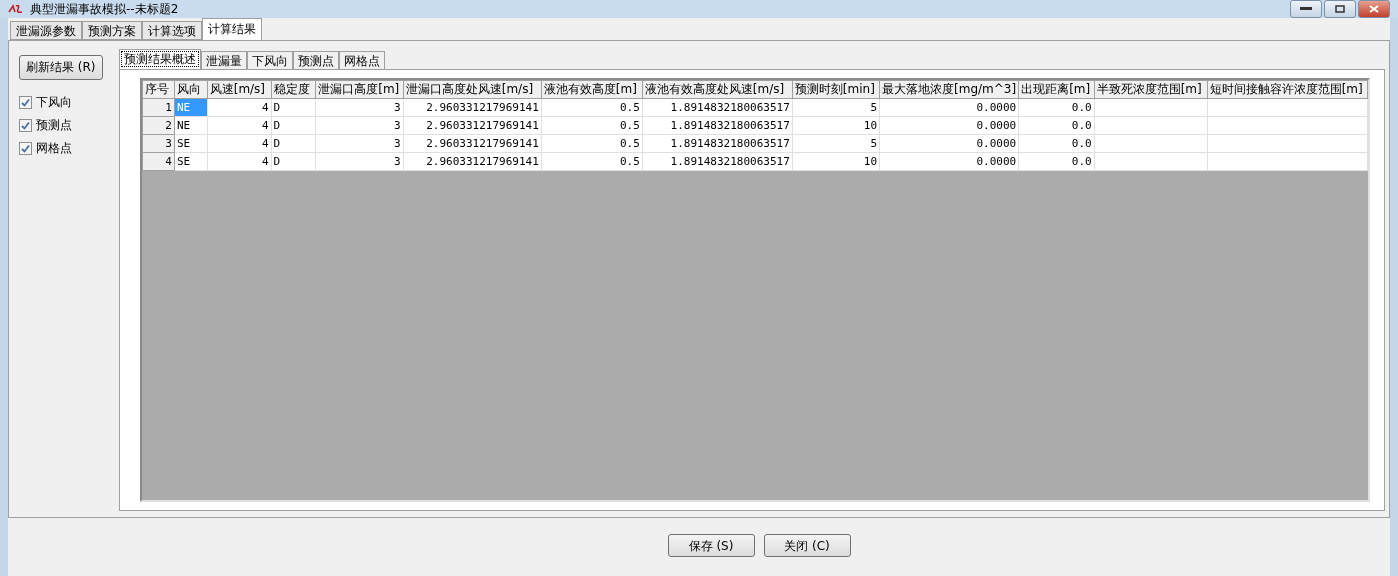 The image size is (1398, 576). I want to click on column-header: 液池有效高度处风速[m/s], so click(717, 89).